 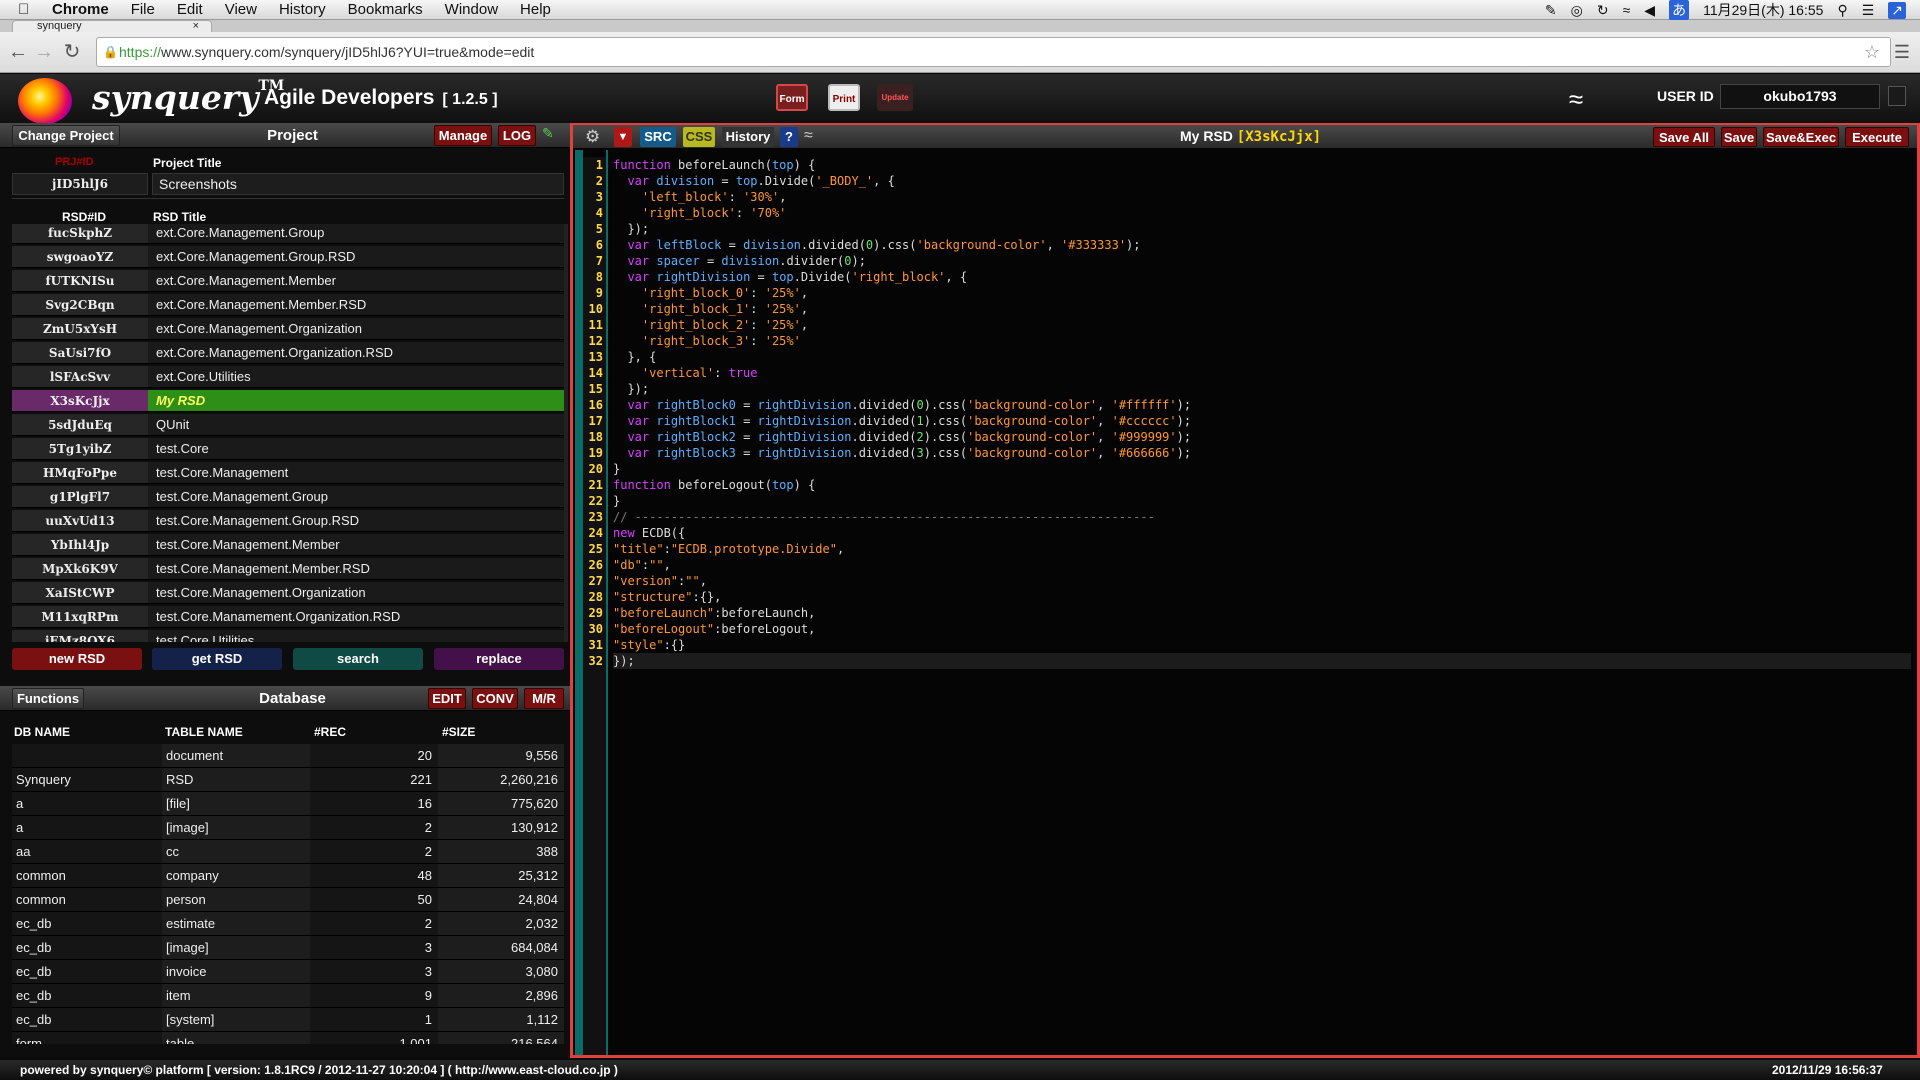 I want to click on print-button: Print, so click(x=844, y=97).